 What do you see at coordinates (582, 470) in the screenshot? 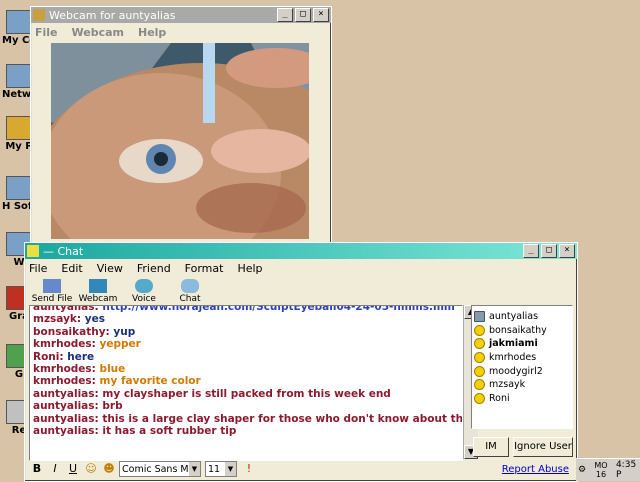
I see `tray-icon: ⚙` at bounding box center [582, 470].